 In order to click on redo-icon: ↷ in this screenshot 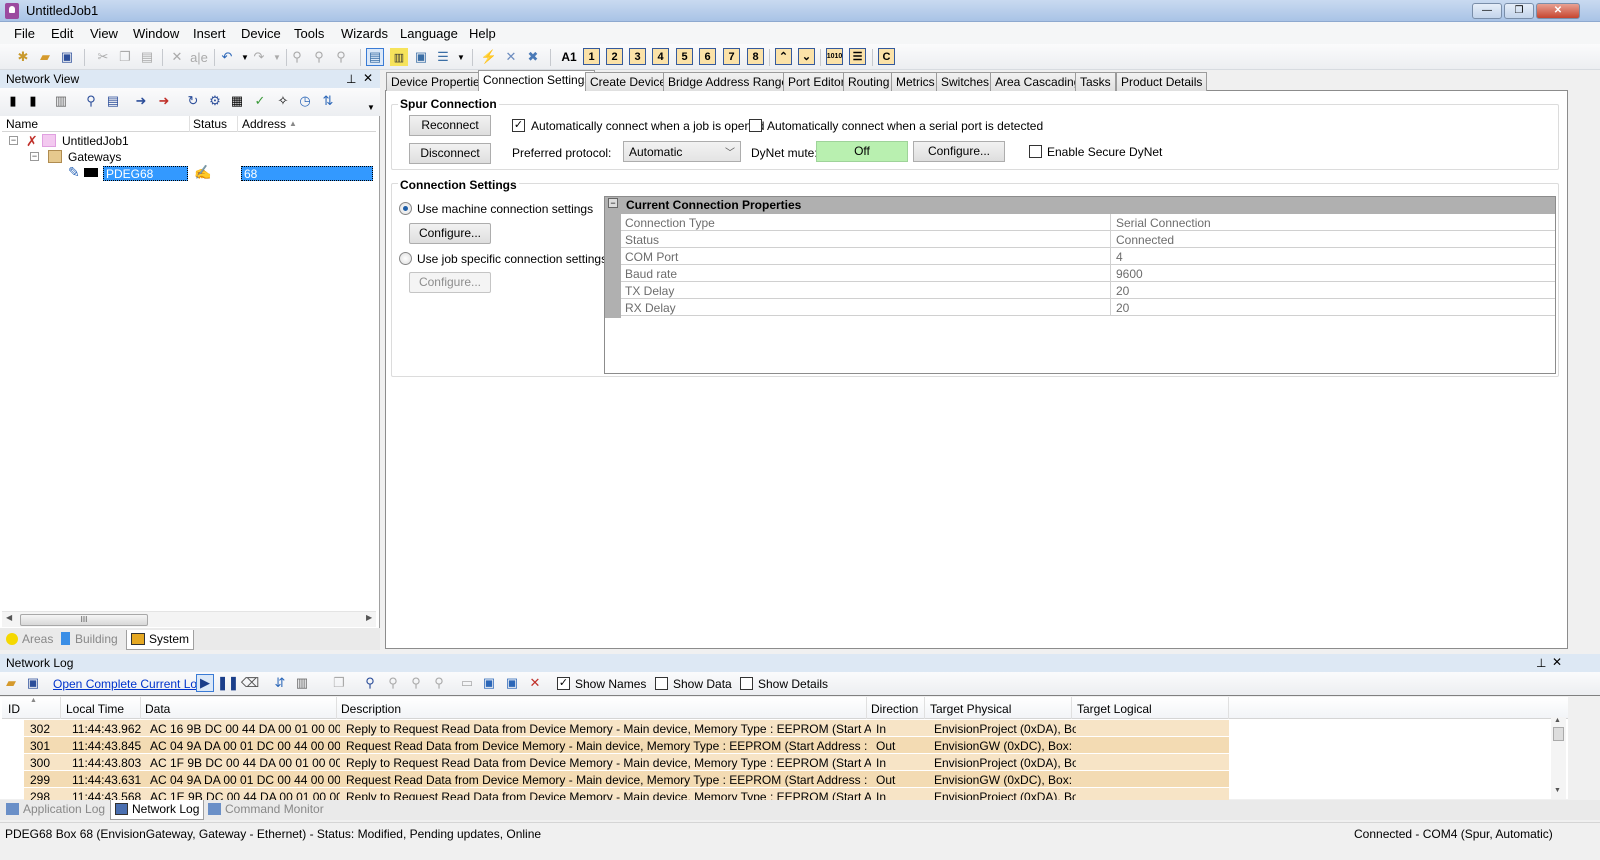, I will do `click(259, 57)`.